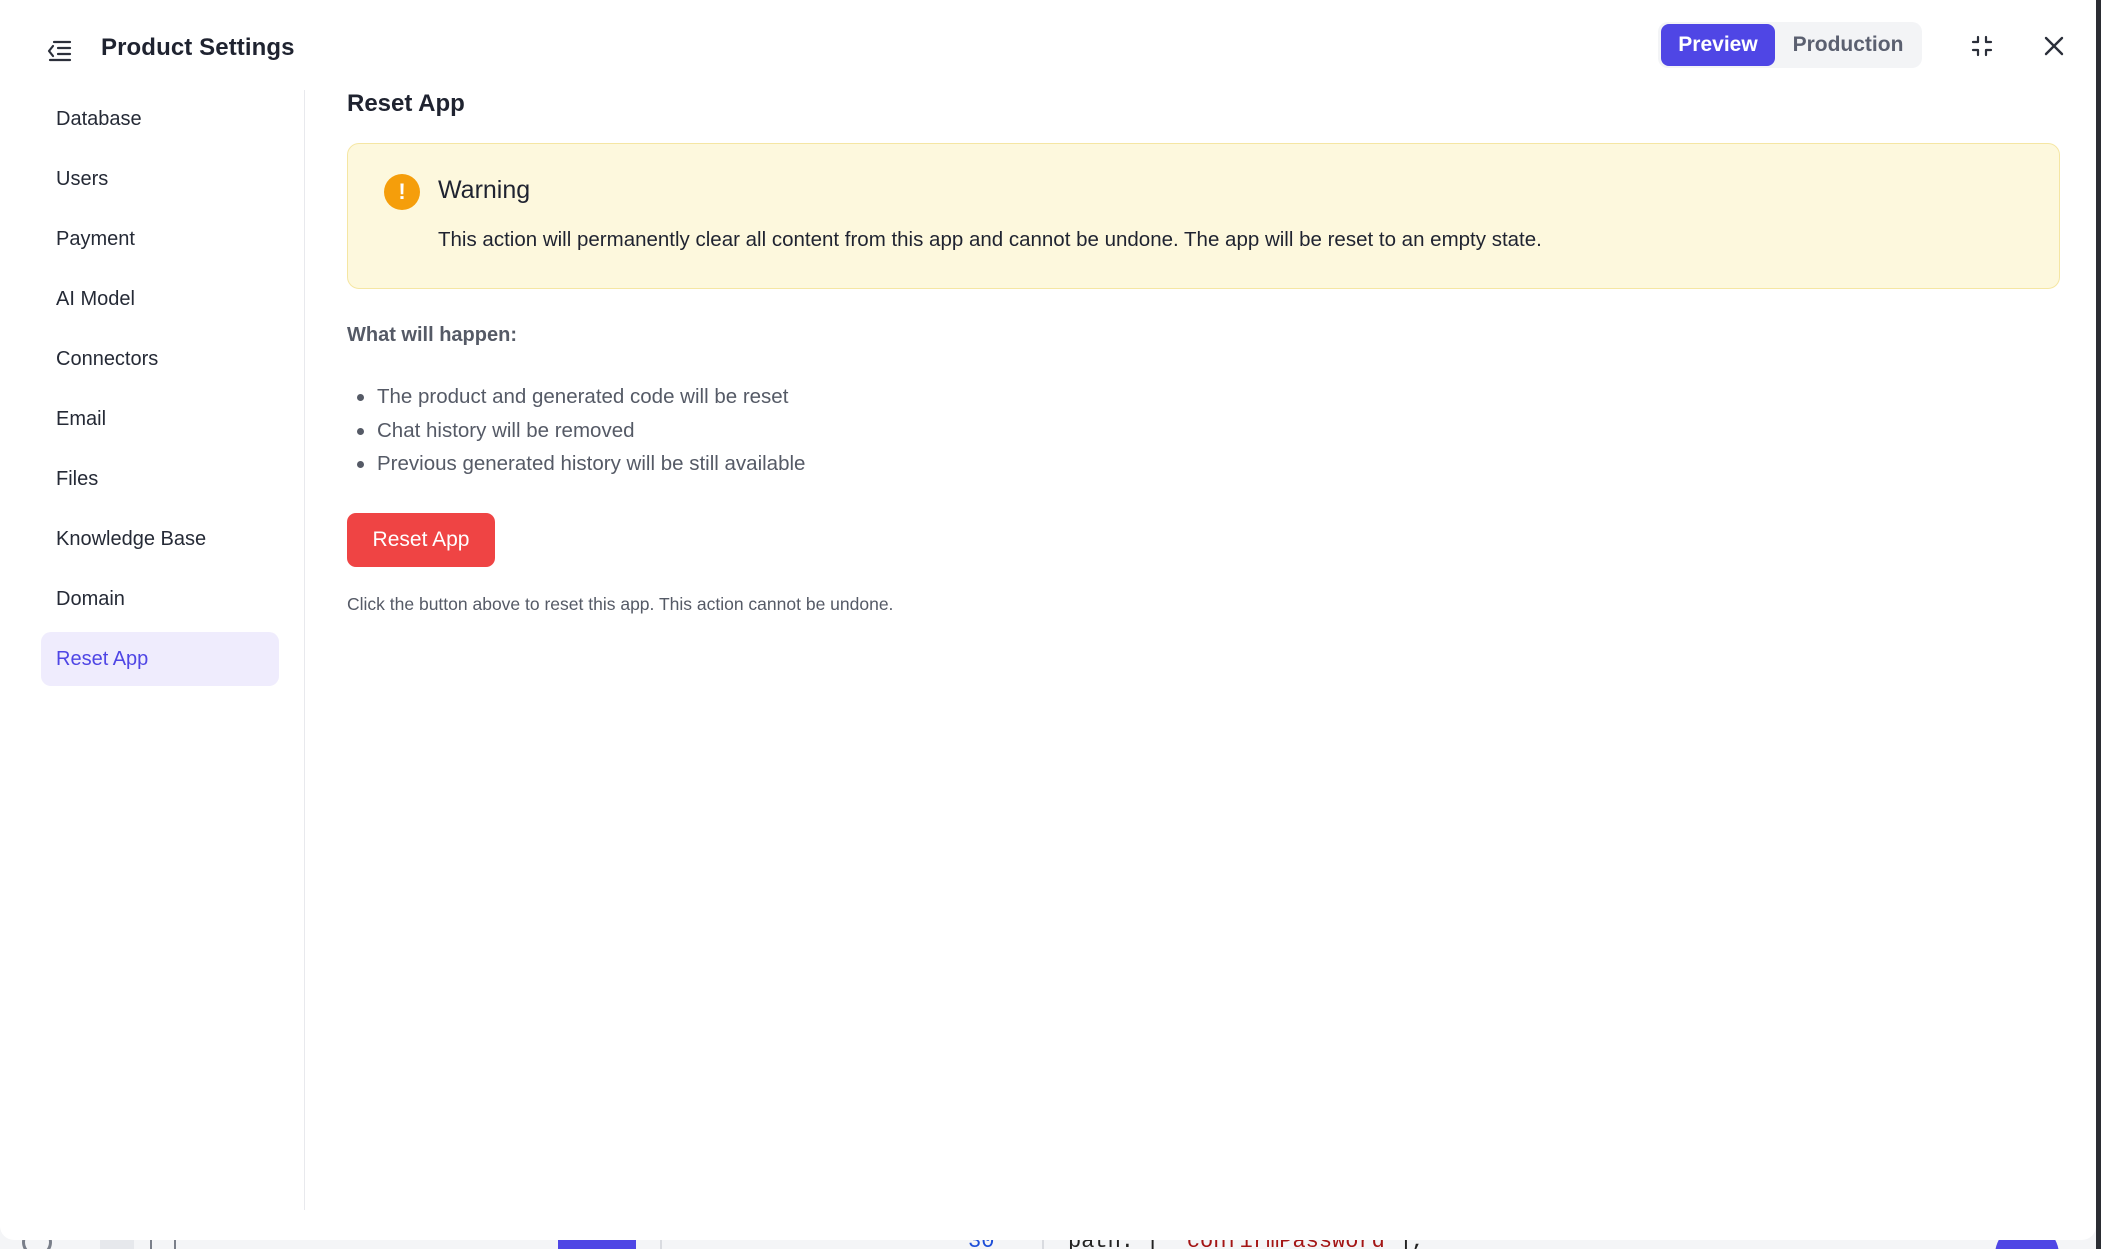 This screenshot has width=2101, height=1249. What do you see at coordinates (2098, 624) in the screenshot?
I see `modal-edge` at bounding box center [2098, 624].